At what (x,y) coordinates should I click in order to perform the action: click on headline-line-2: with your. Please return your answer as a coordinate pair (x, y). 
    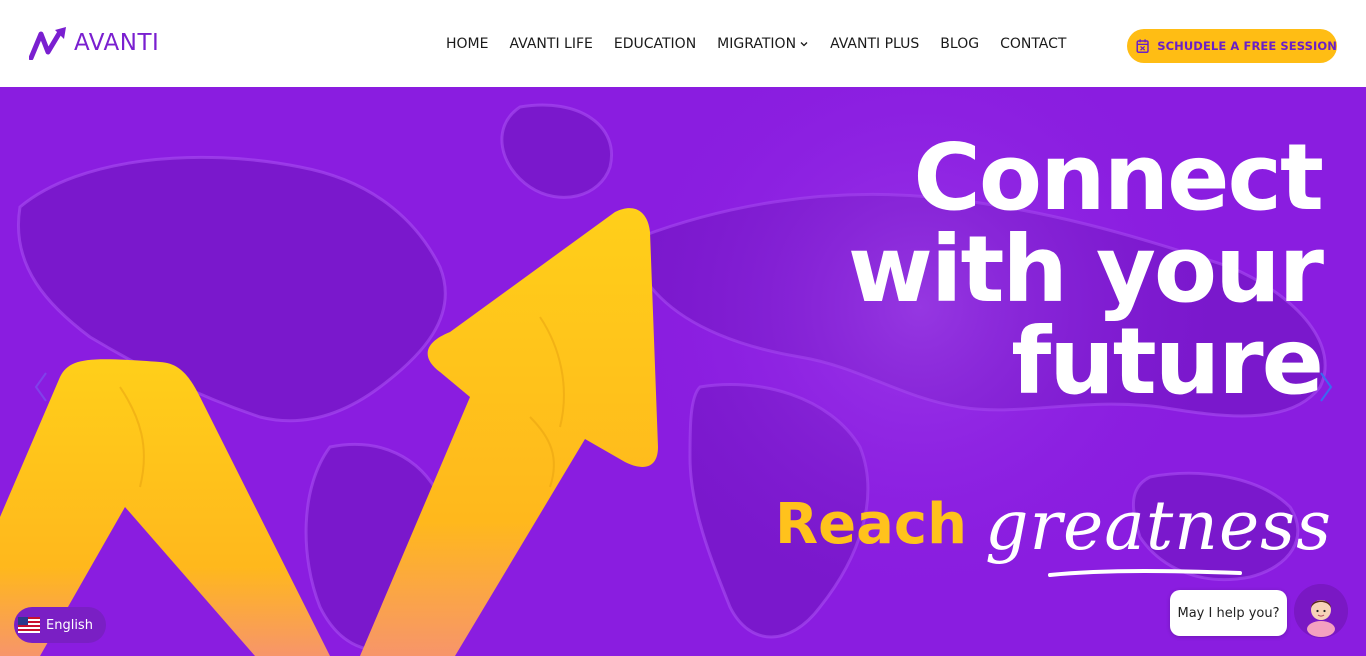
    Looking at the image, I should click on (1085, 269).